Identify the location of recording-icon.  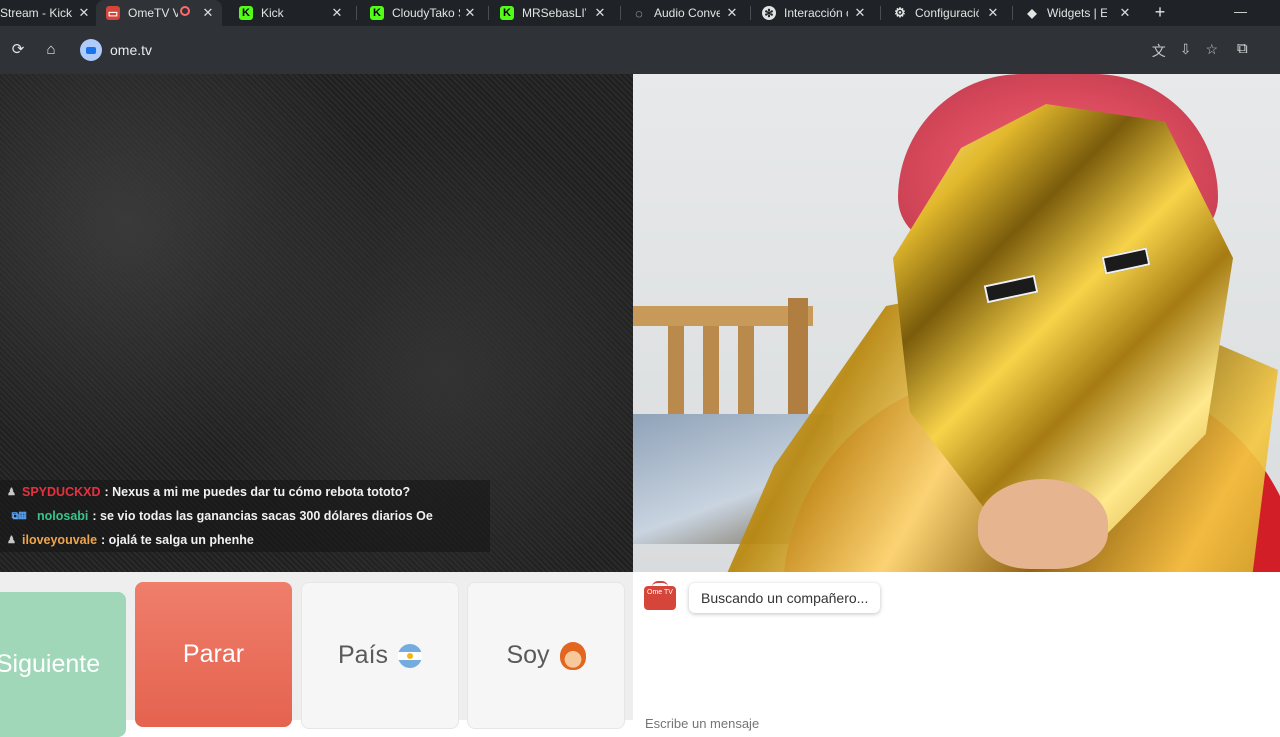
(185, 11).